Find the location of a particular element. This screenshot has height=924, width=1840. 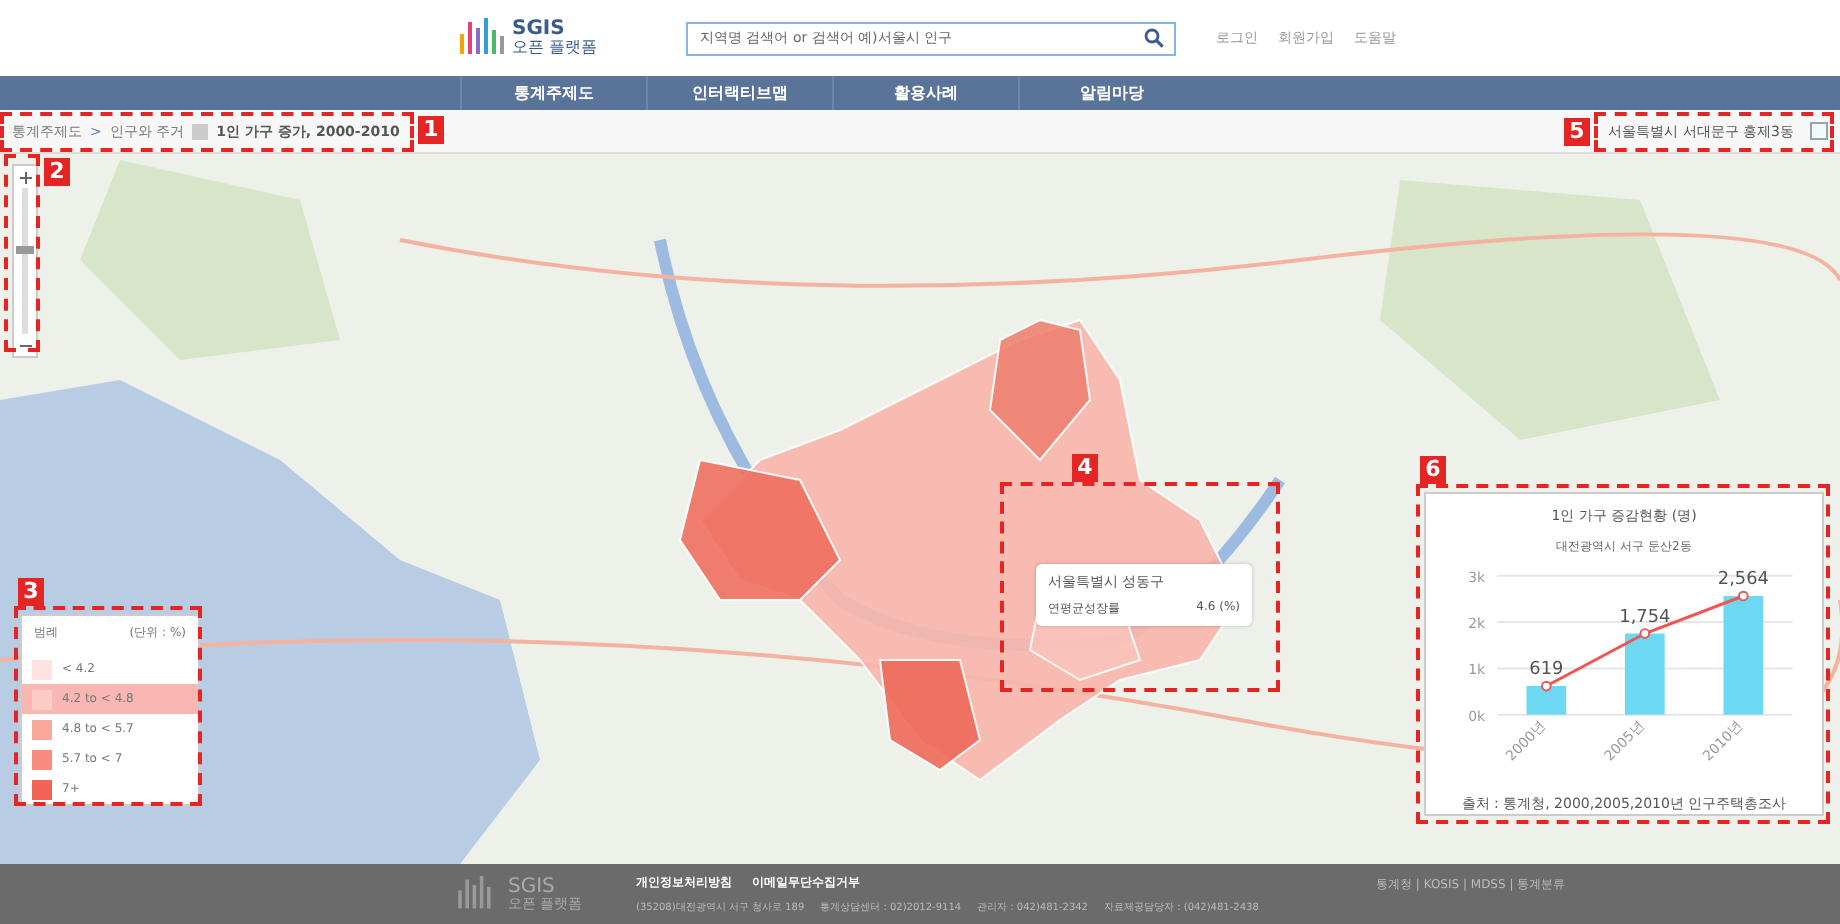

square-icon is located at coordinates (200, 131).